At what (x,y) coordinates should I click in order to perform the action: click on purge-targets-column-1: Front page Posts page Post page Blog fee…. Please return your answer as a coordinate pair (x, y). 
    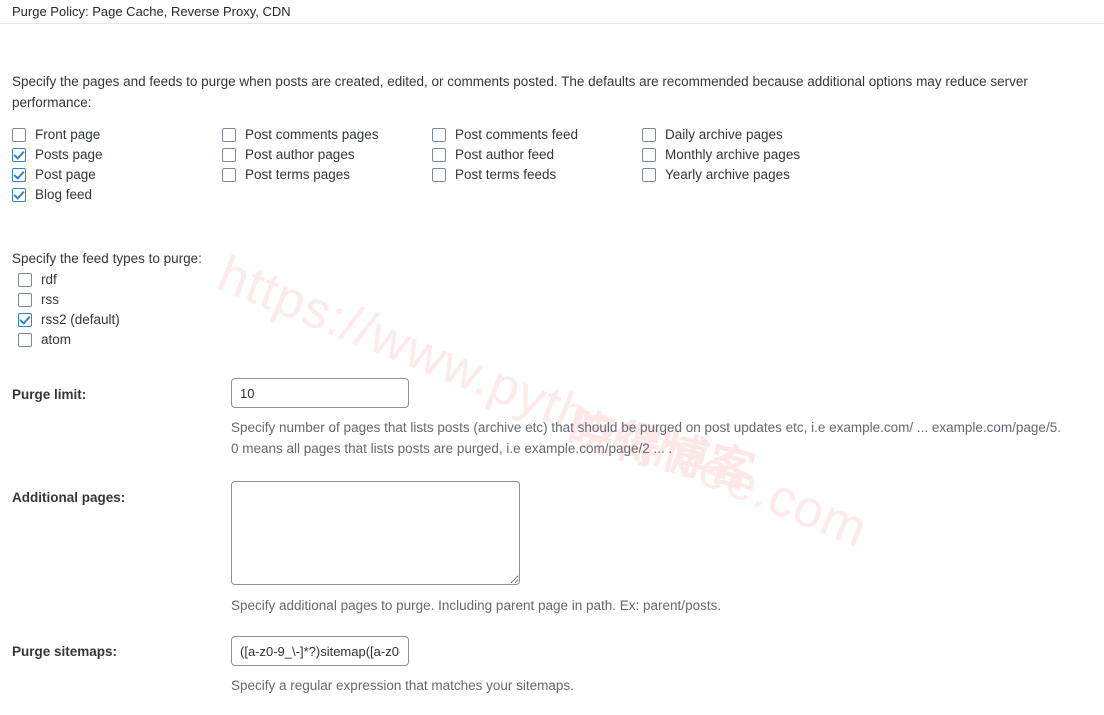
    Looking at the image, I should click on (57, 165).